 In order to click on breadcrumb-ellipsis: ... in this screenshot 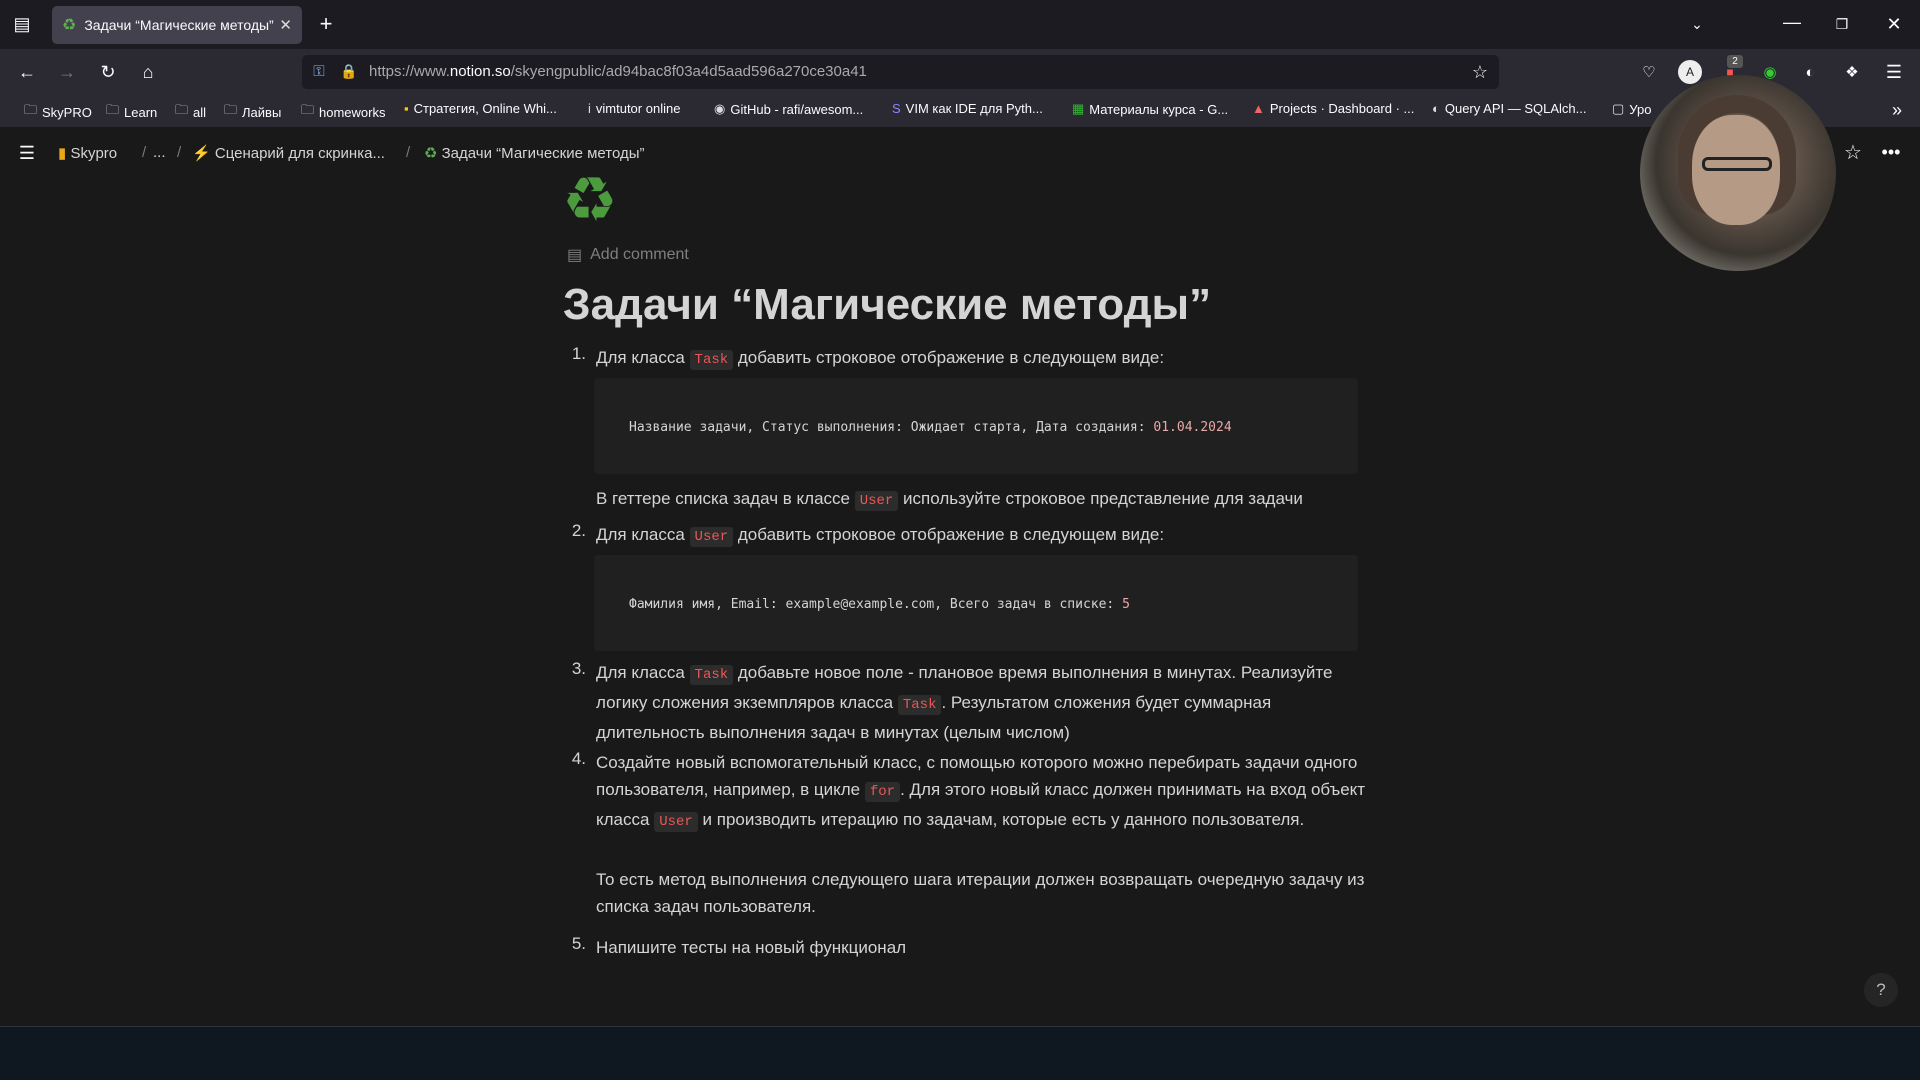, I will do `click(159, 152)`.